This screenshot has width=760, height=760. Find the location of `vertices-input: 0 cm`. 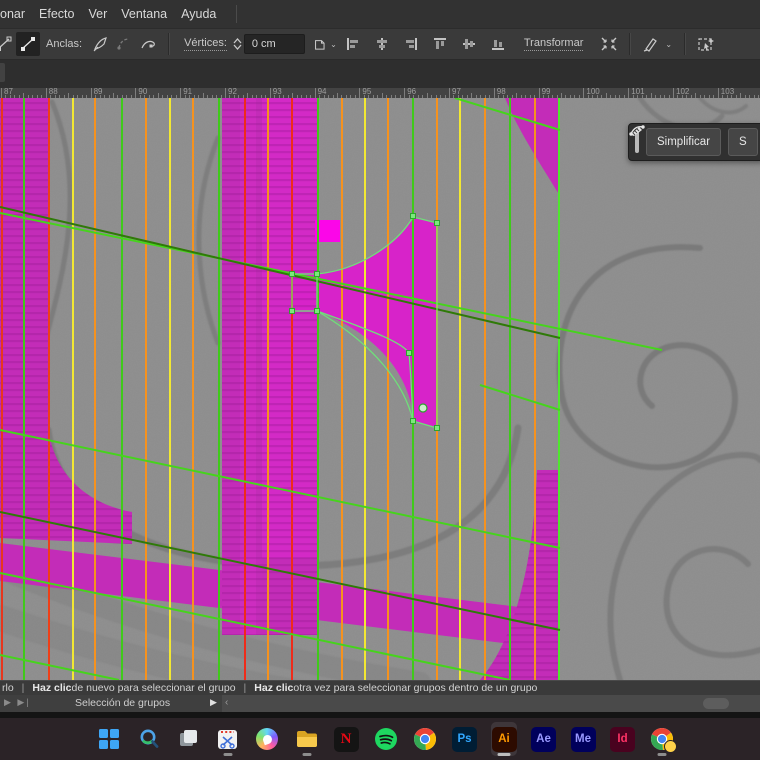

vertices-input: 0 cm is located at coordinates (274, 44).